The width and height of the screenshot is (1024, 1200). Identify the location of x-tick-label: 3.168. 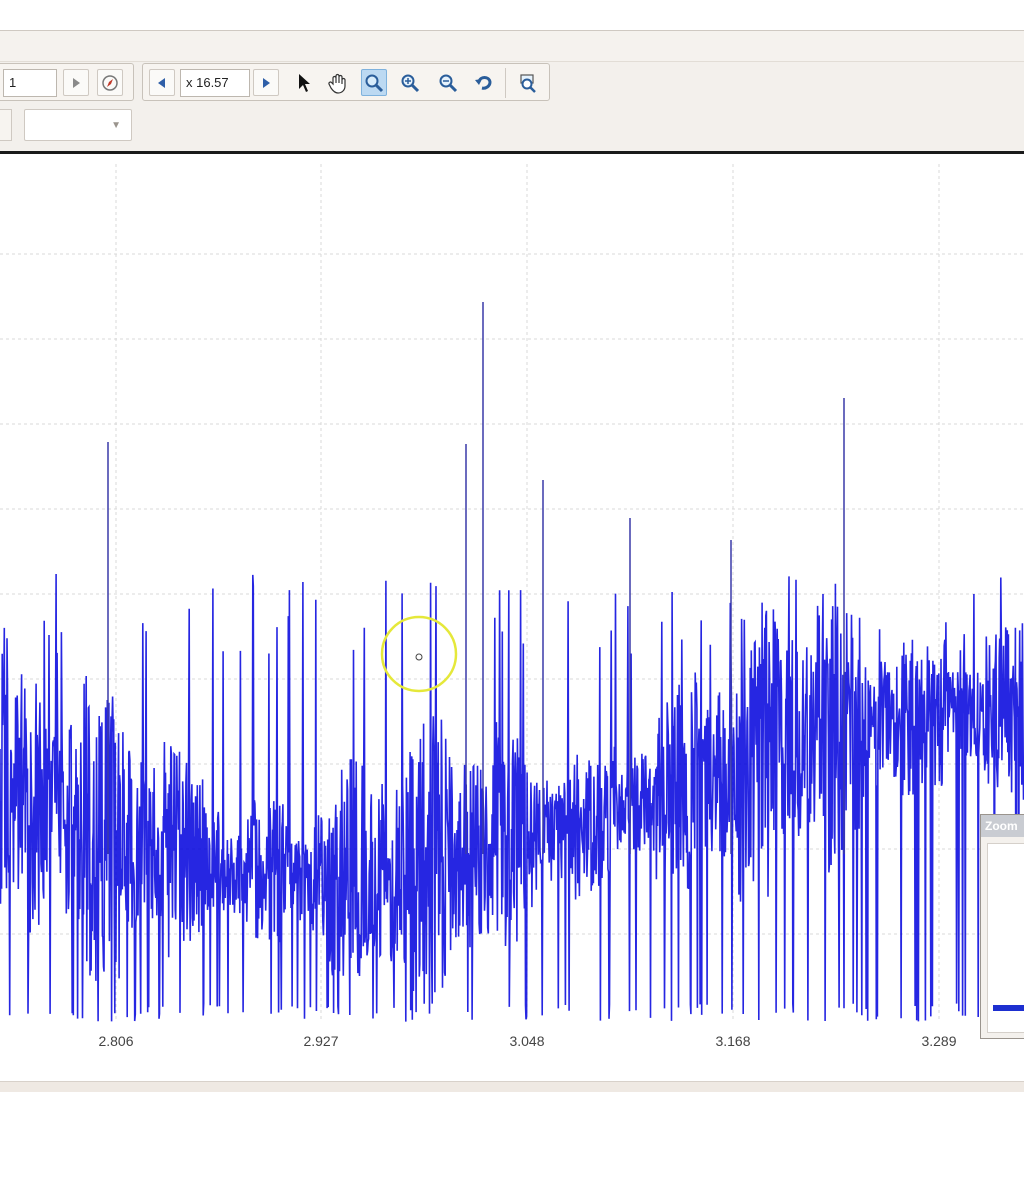
(732, 1041).